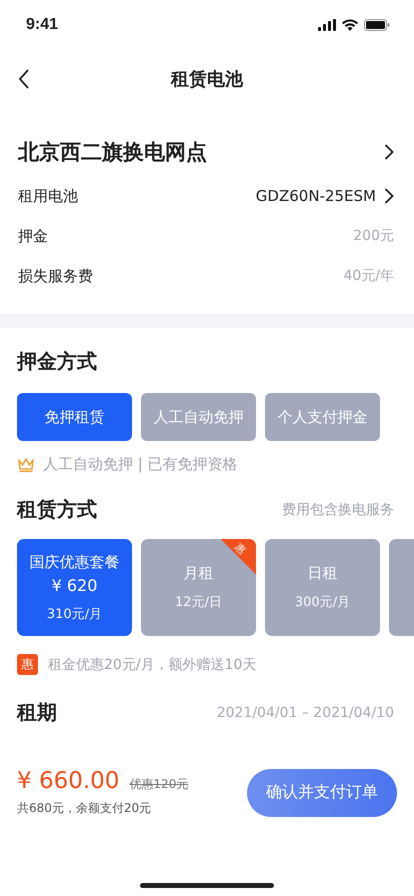 Image resolution: width=414 pixels, height=896 pixels. Describe the element at coordinates (198, 602) in the screenshot. I see `plan-rate: 12元/日` at that location.